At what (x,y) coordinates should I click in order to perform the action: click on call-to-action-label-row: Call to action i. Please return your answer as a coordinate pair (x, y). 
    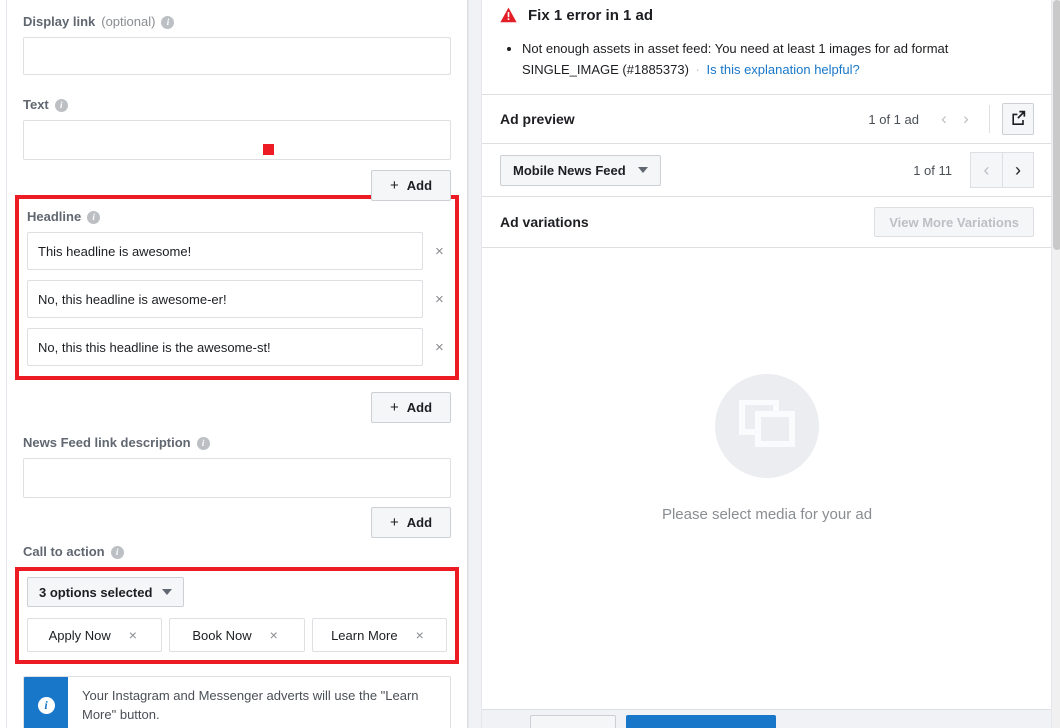
    Looking at the image, I should click on (237, 552).